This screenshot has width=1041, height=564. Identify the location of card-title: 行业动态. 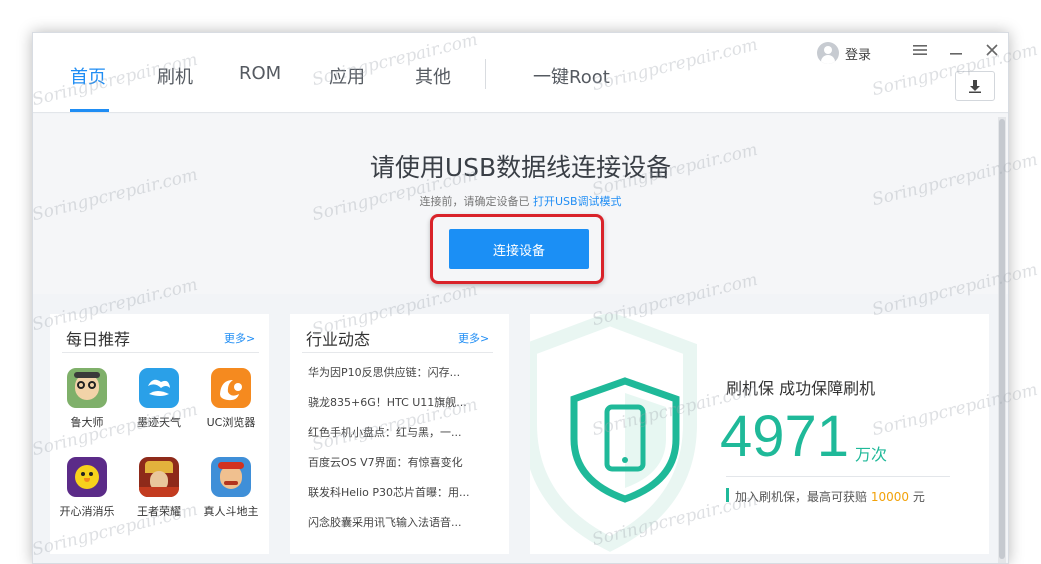
(338, 339).